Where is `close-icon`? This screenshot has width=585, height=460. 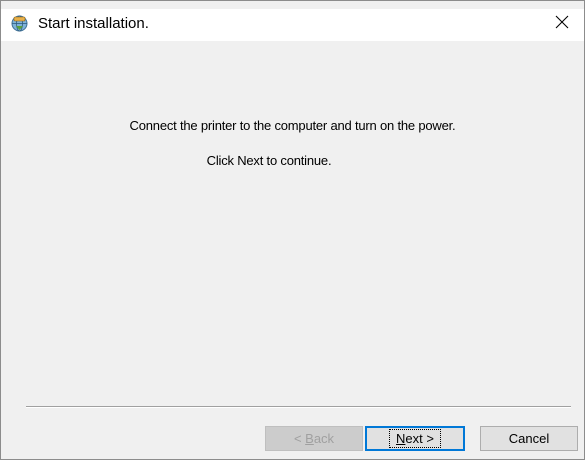 close-icon is located at coordinates (562, 24).